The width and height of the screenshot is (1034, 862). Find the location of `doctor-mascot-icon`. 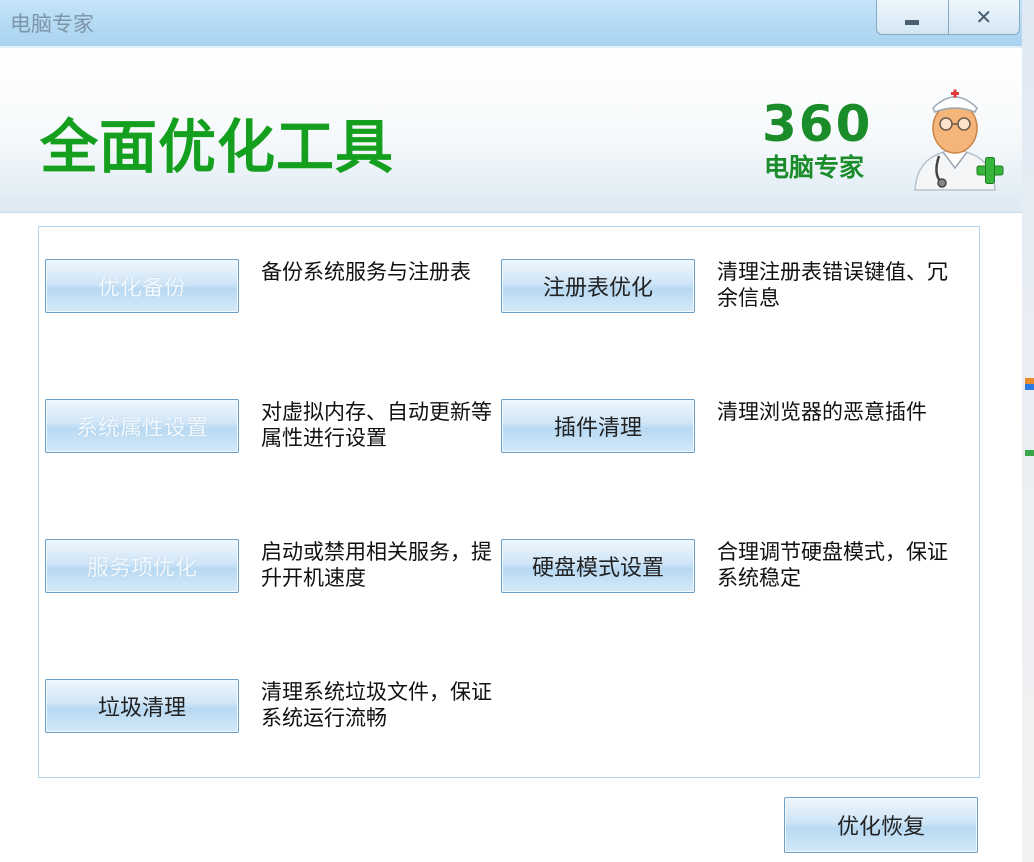

doctor-mascot-icon is located at coordinates (959, 140).